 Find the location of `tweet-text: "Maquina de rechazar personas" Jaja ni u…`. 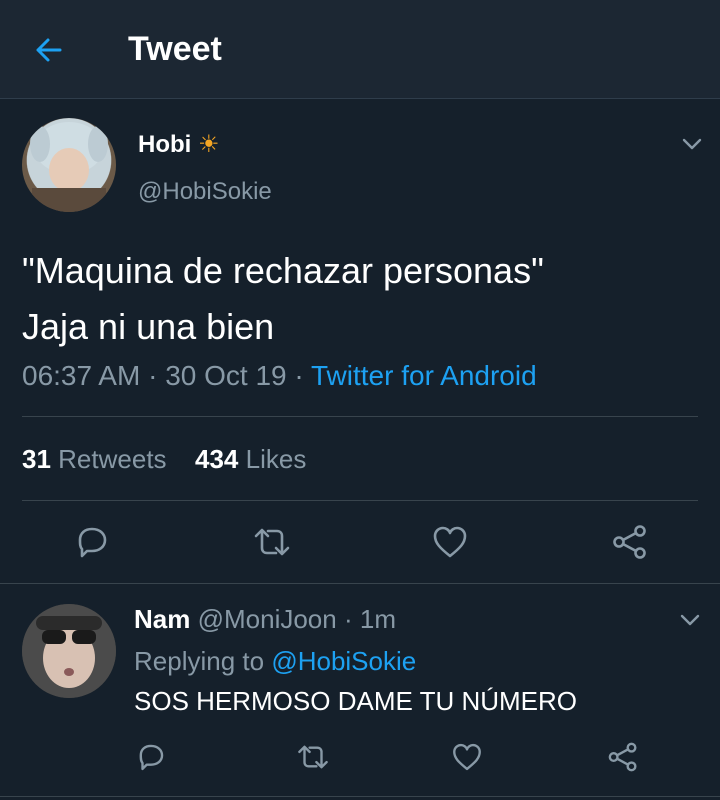

tweet-text: "Maquina de rechazar personas" Jaja ni u… is located at coordinates (283, 299).